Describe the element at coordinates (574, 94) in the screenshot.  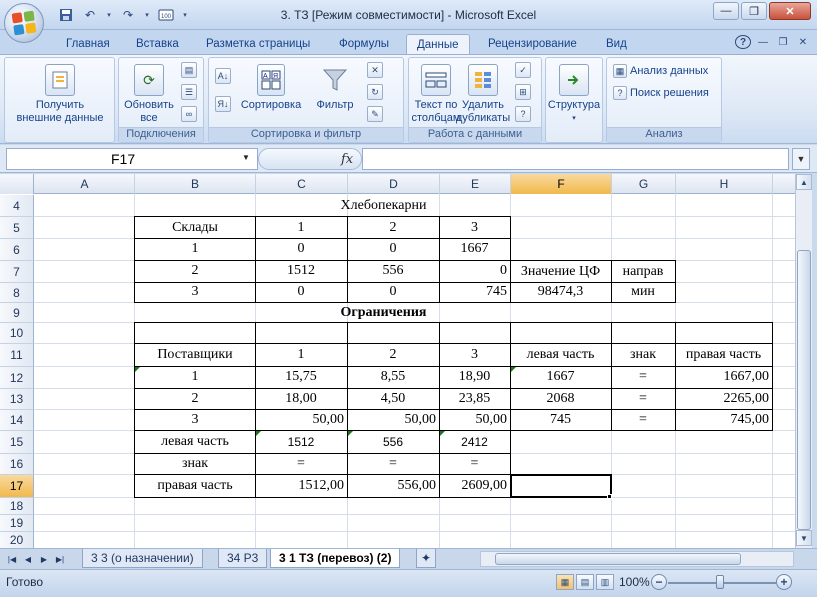
I see `outline-button: Структура ▾` at that location.